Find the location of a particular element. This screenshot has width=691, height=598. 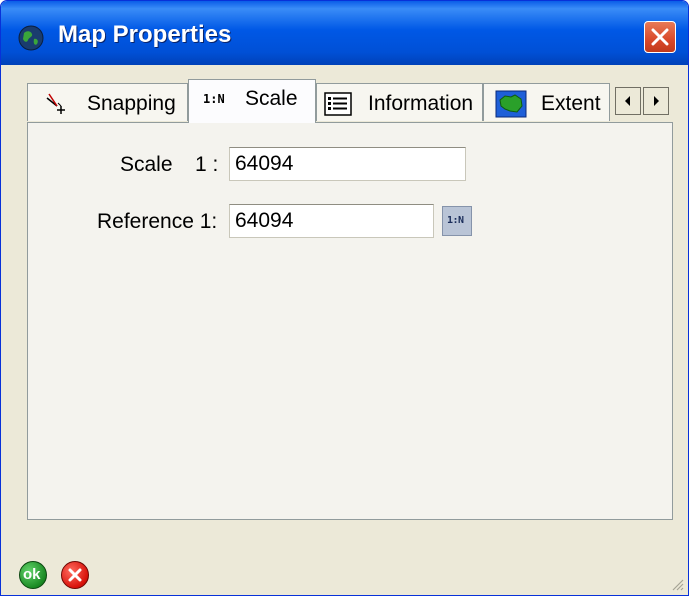

scale-ratio-button-icon: 1:N is located at coordinates (455, 220).